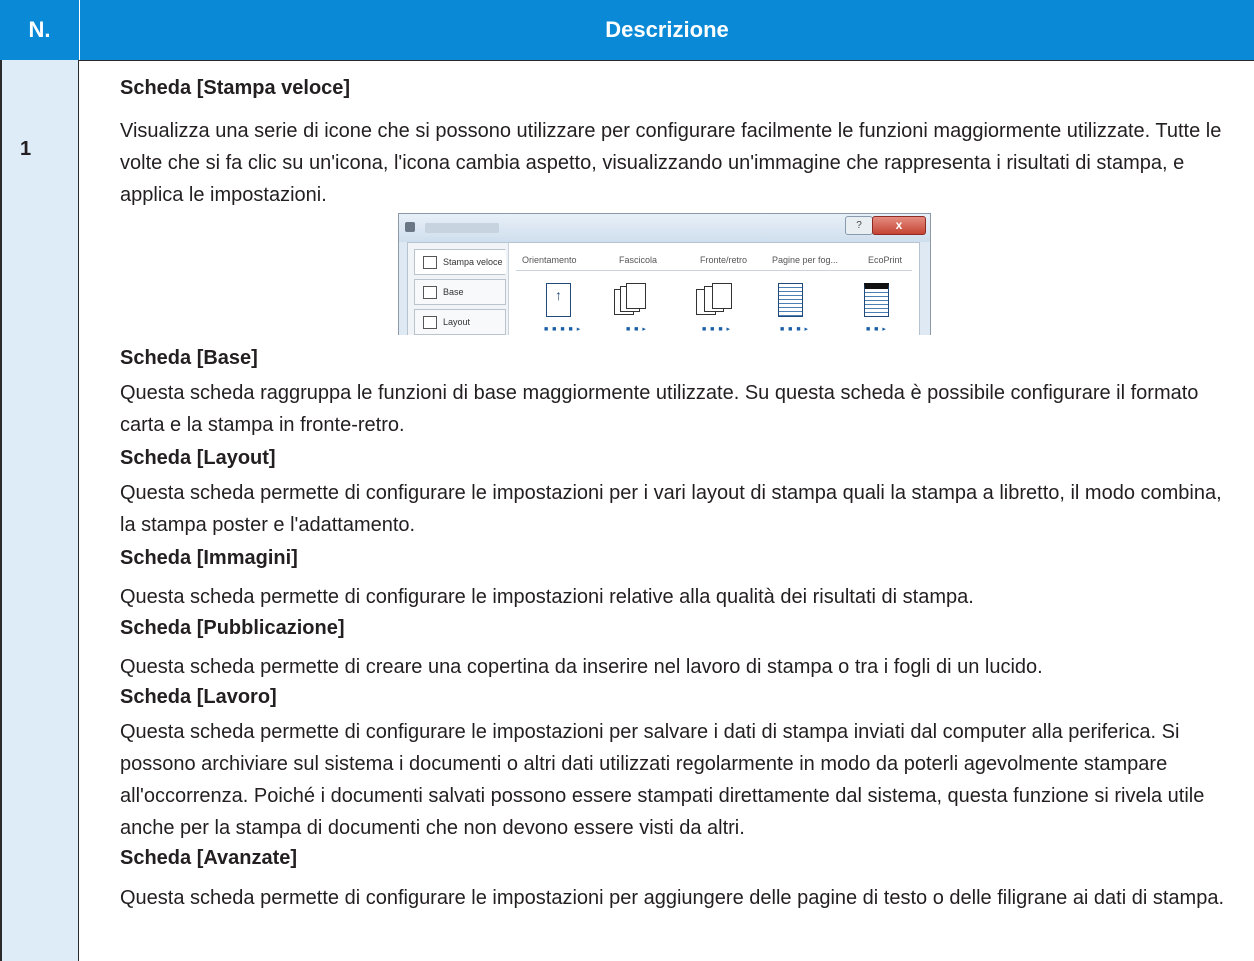  I want to click on collate-icon, so click(631, 301).